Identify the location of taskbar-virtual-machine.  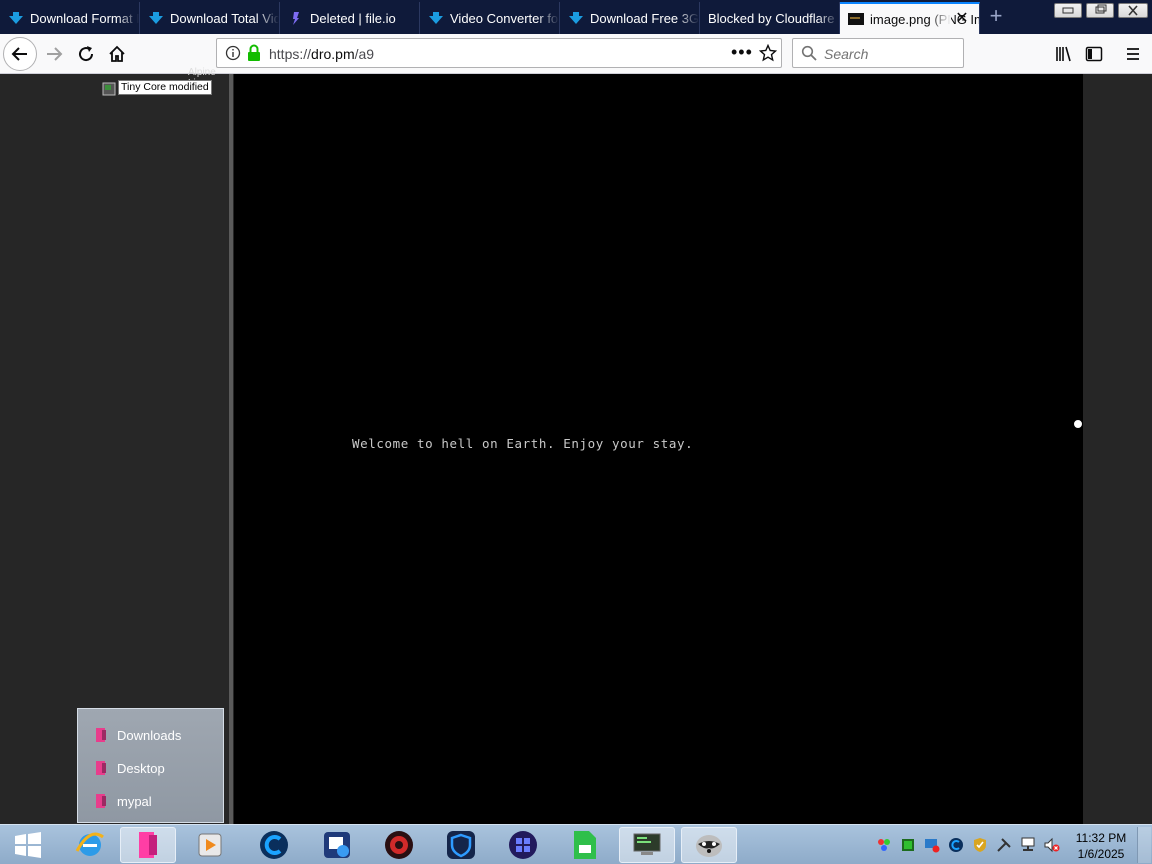
(647, 845).